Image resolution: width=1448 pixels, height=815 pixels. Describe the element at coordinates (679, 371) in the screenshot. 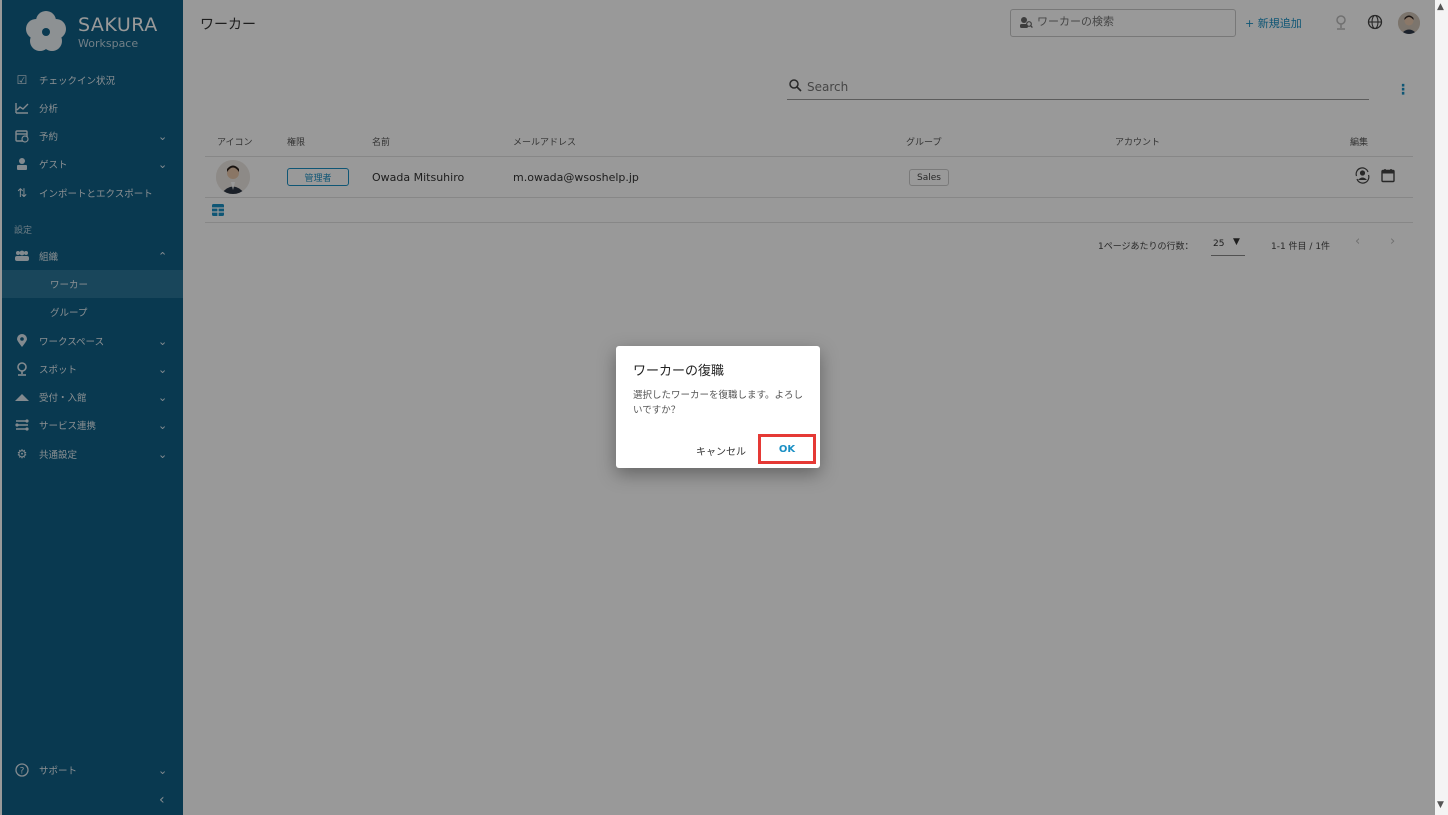

I see `dialog-title: ワーカーの復職` at that location.